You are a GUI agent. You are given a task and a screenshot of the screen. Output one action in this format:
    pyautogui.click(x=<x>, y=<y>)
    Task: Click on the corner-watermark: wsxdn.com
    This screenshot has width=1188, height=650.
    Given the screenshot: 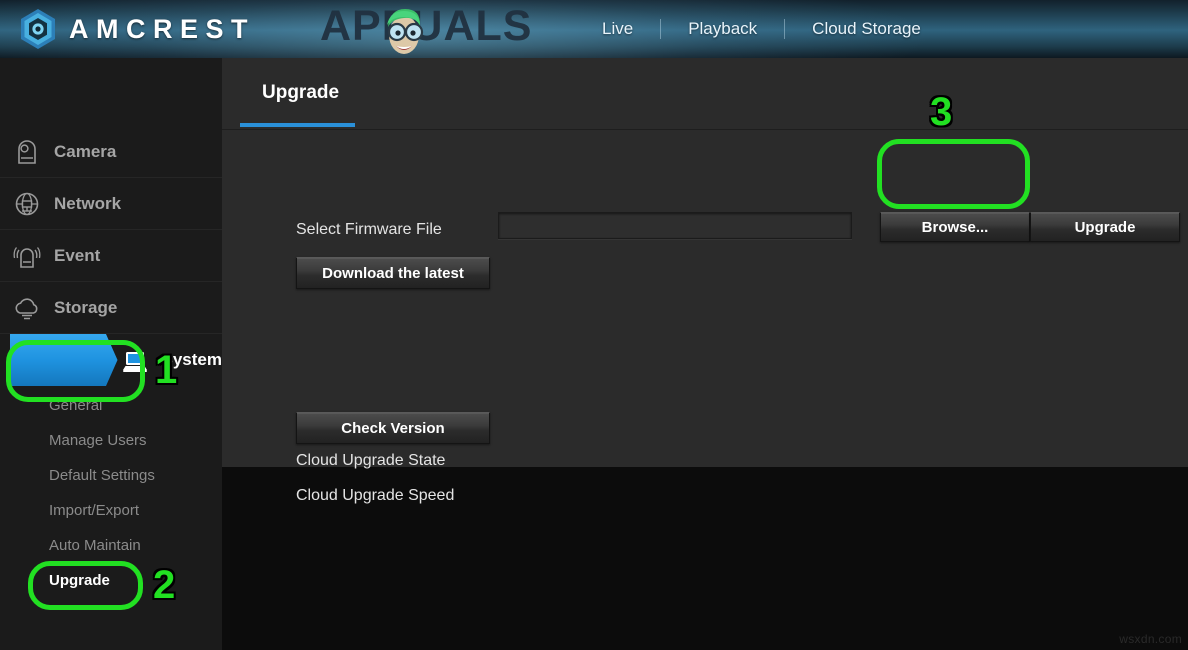 What is the action you would take?
    pyautogui.click(x=1150, y=639)
    